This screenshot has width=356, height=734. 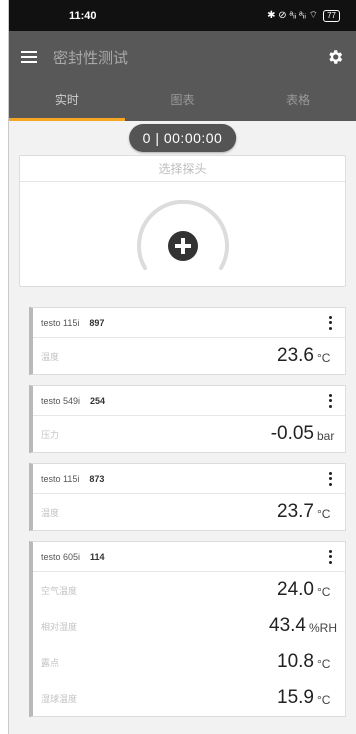 I want to click on measurement-label: 湿球温度, so click(x=59, y=698).